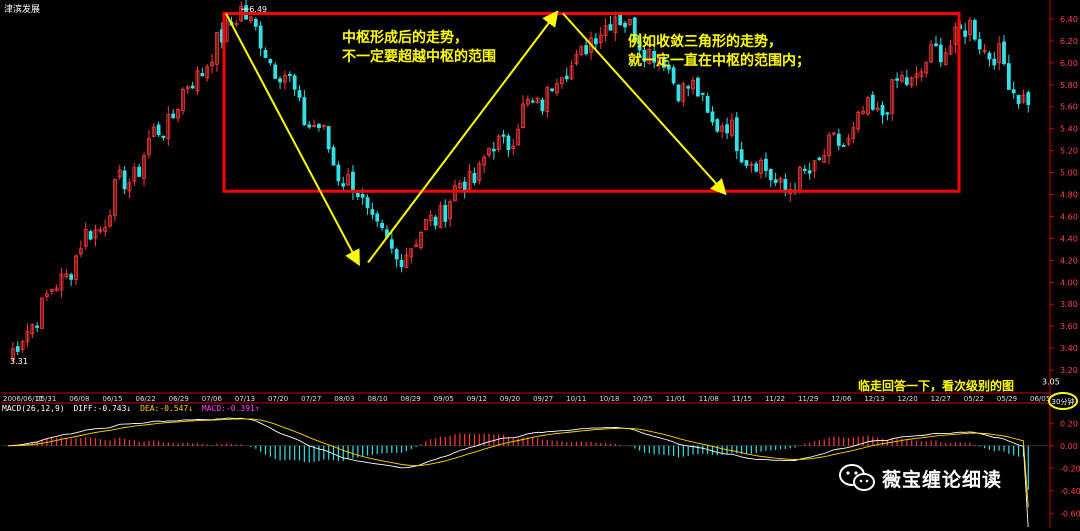 The height and width of the screenshot is (531, 1080). What do you see at coordinates (1069, 85) in the screenshot?
I see `price-tick-label: 5.80` at bounding box center [1069, 85].